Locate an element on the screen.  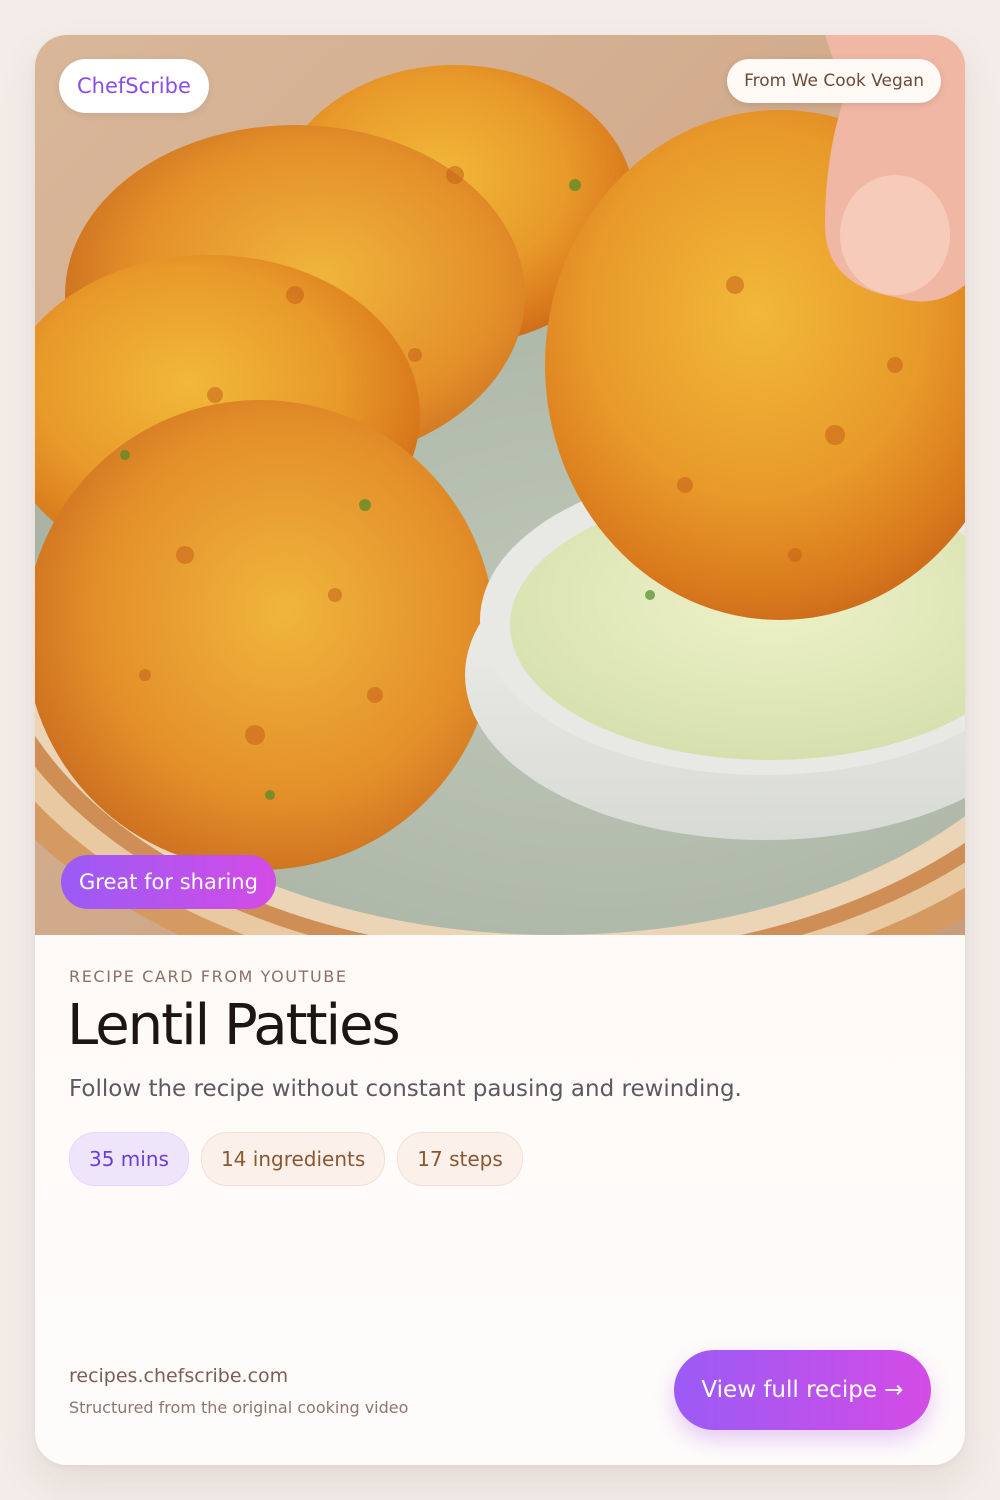
card-eyebrow: RECIPE CARD FROM YOUTUBE is located at coordinates (208, 976).